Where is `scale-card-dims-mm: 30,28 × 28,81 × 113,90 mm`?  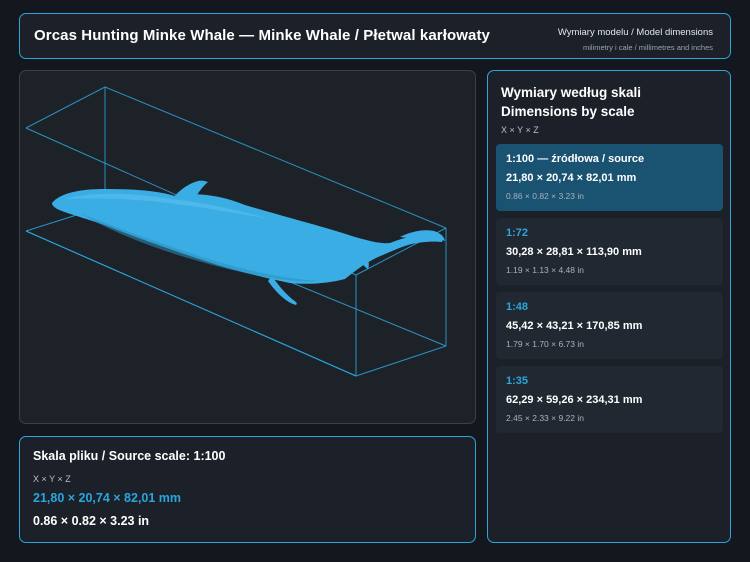 scale-card-dims-mm: 30,28 × 28,81 × 113,90 mm is located at coordinates (574, 252).